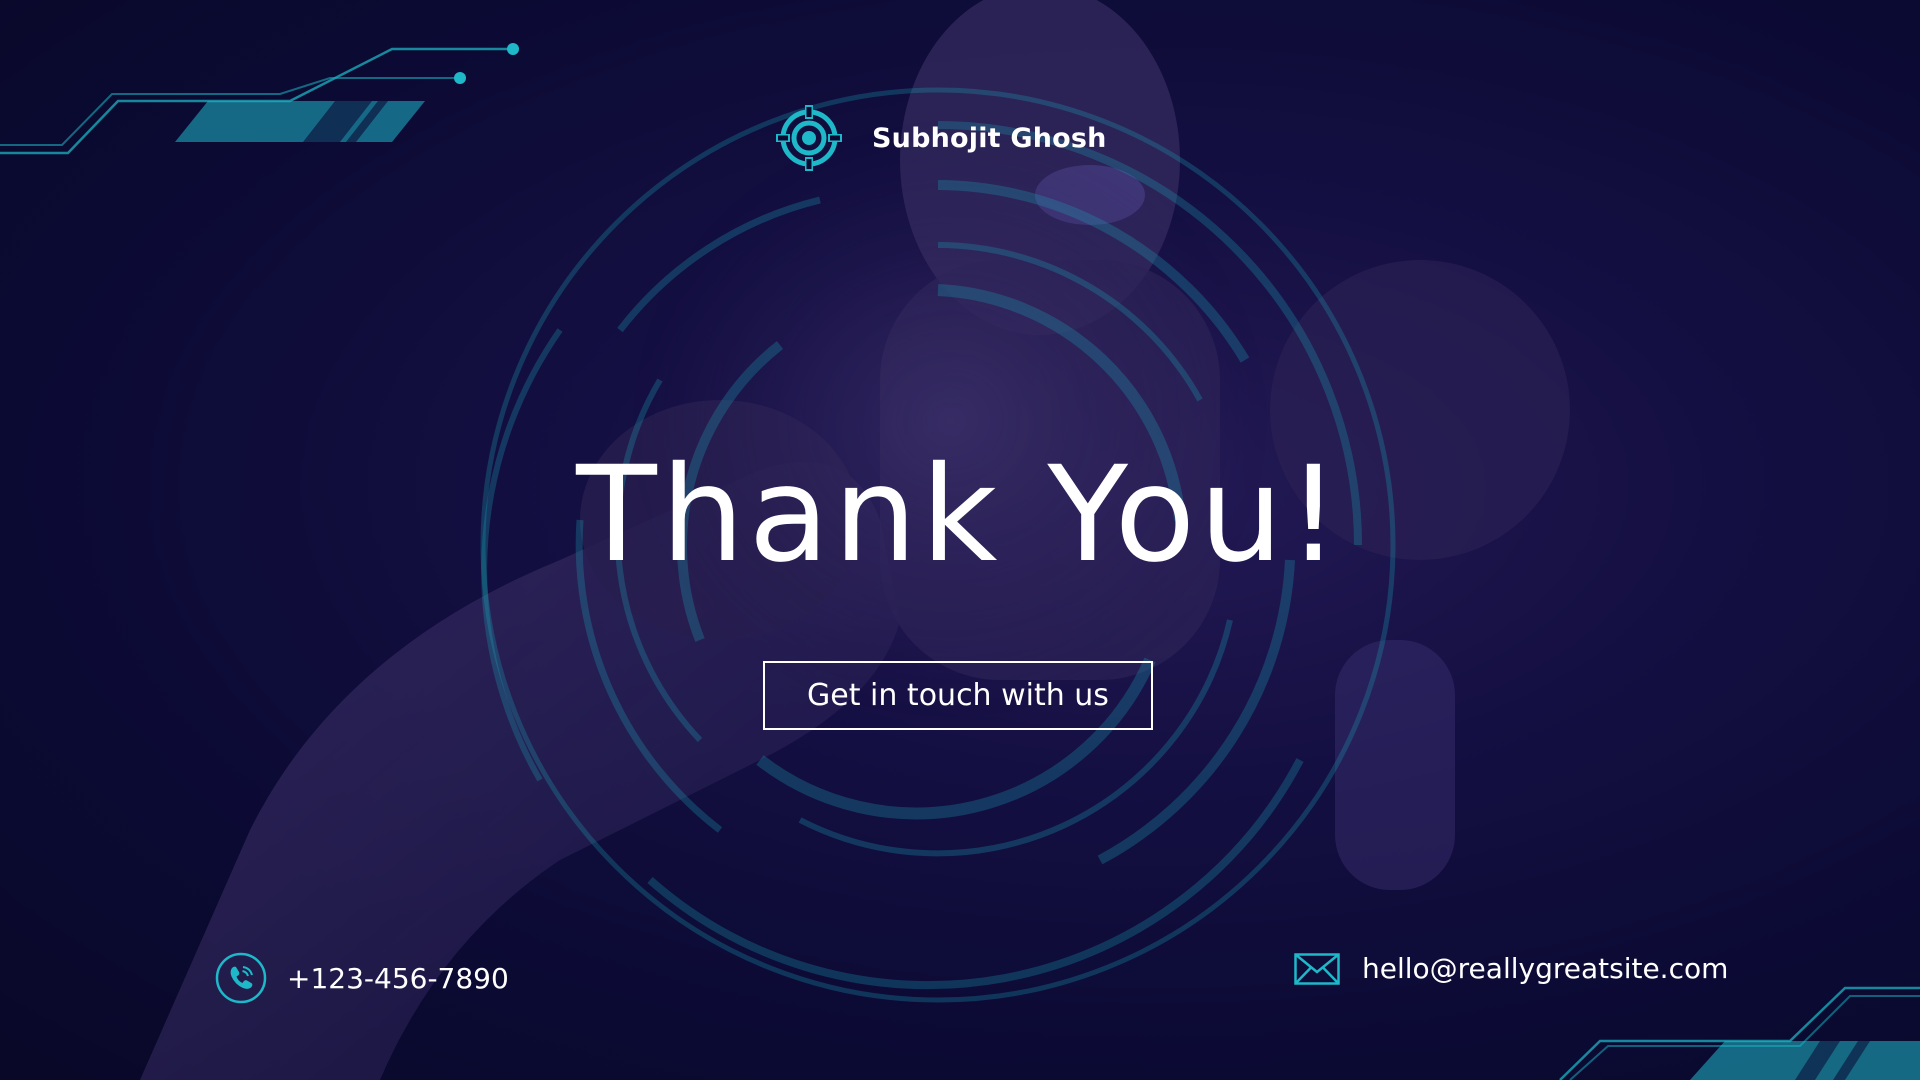 The width and height of the screenshot is (1920, 1080). Describe the element at coordinates (989, 138) in the screenshot. I see `brand-name: Subhojit Ghosh` at that location.